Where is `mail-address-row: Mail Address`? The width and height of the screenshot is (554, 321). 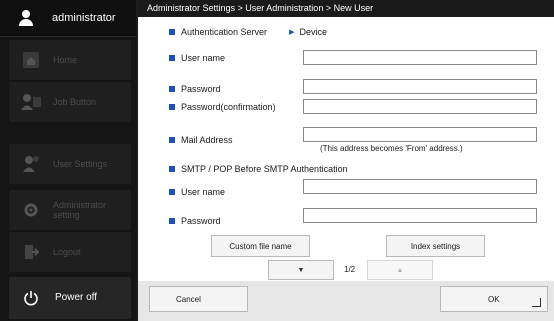
mail-address-row: Mail Address is located at coordinates (185, 140).